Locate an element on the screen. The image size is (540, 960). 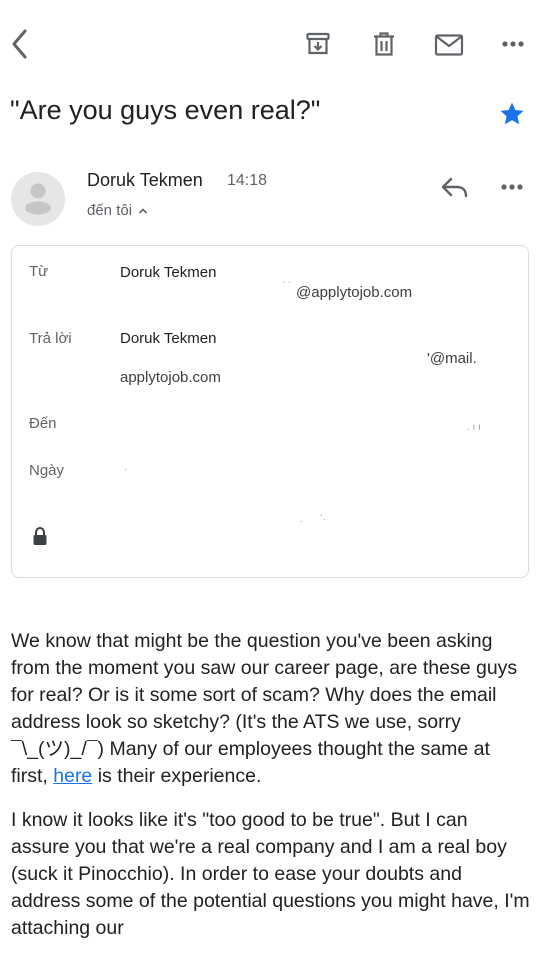
trash-icon is located at coordinates (384, 44).